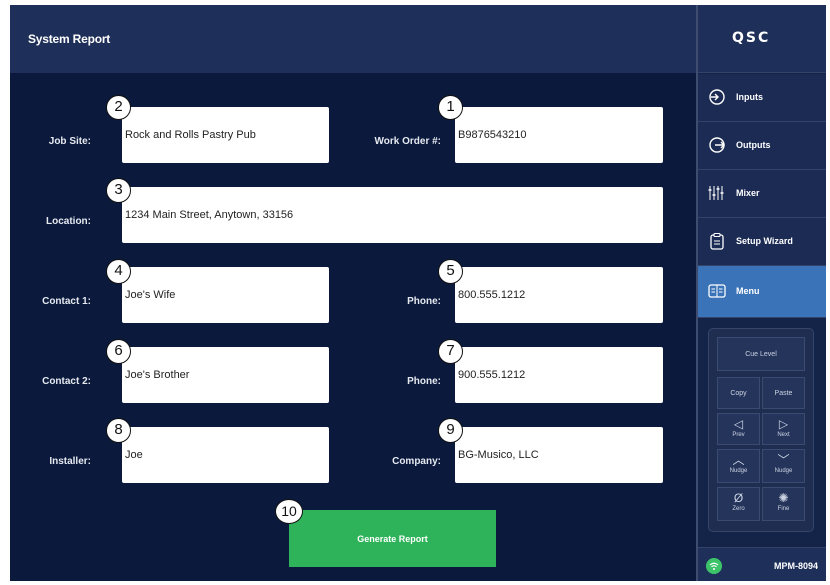 This screenshot has width=830, height=585. I want to click on wifi-icon, so click(714, 566).